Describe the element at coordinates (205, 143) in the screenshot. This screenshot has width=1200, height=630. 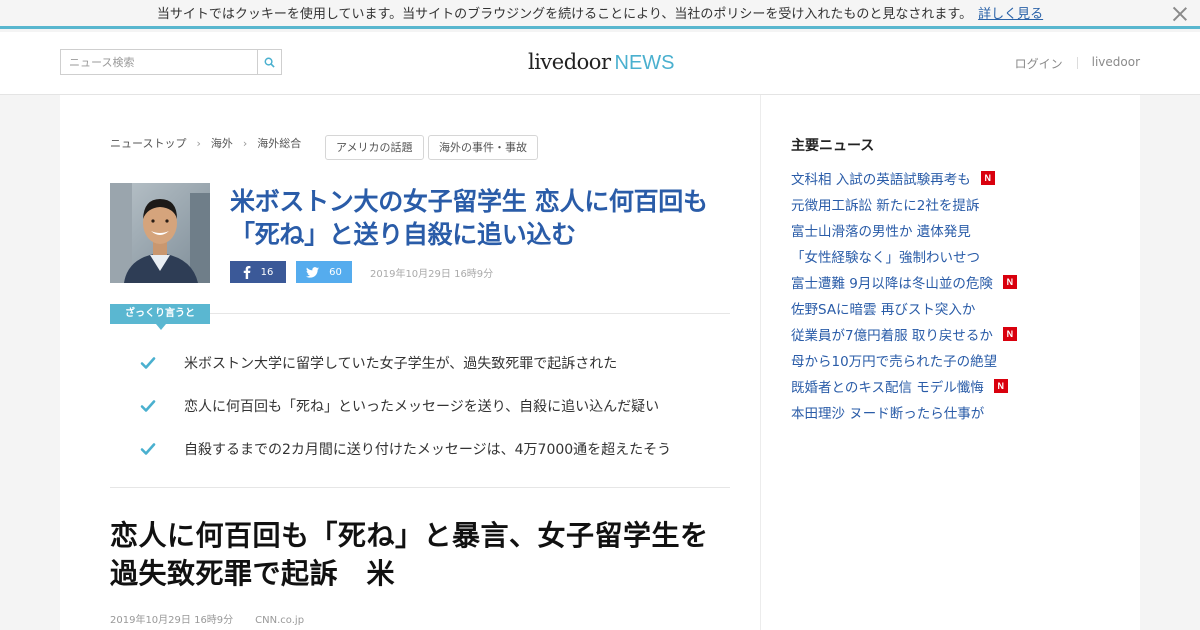
I see `breadcrumb: ニューストップ › 海外 › 海外総合` at that location.